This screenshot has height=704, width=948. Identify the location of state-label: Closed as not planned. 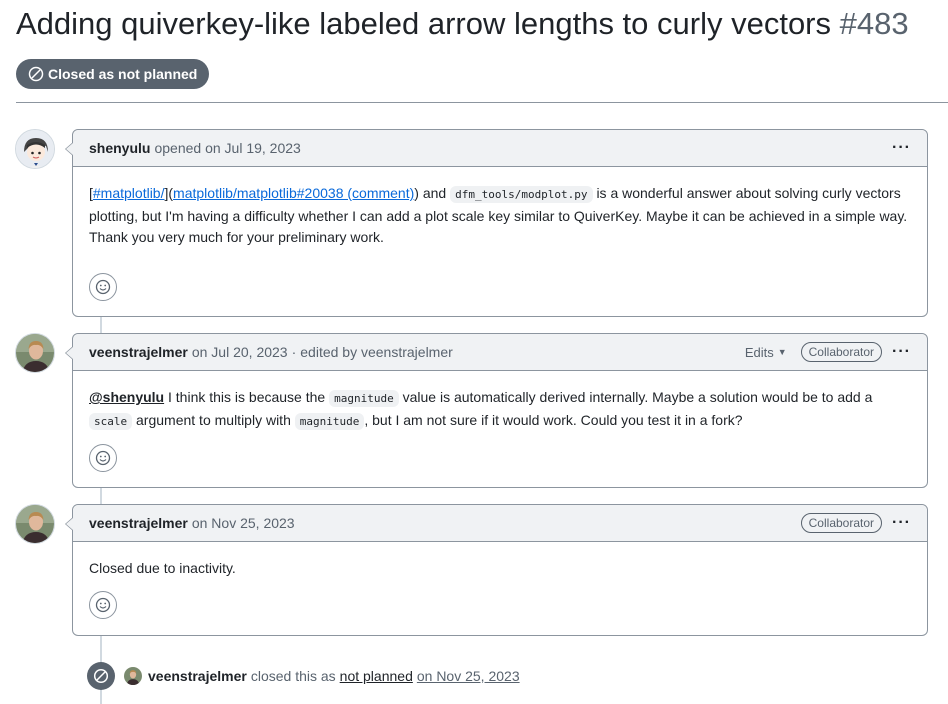
(123, 74).